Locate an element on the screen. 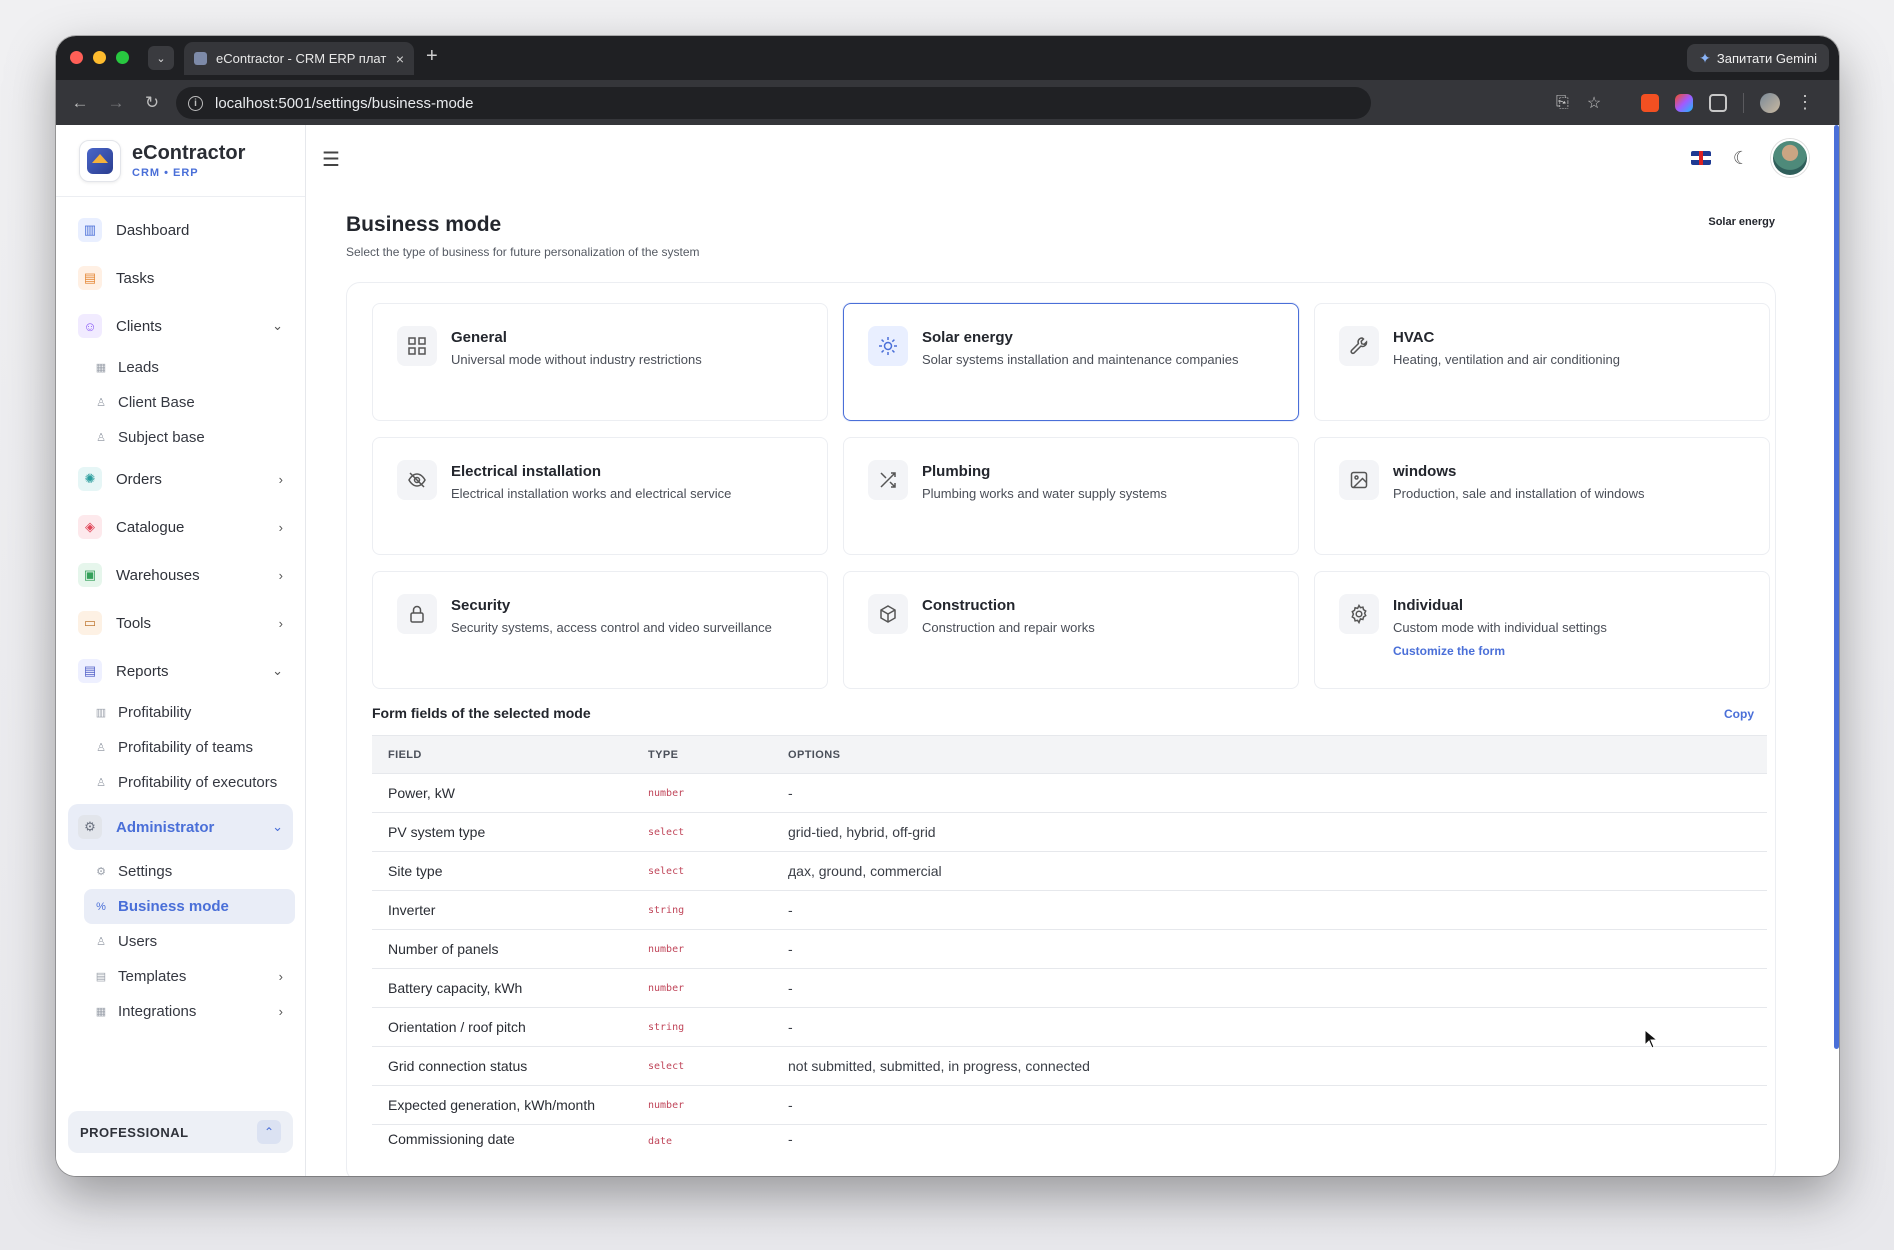 This screenshot has height=1250, width=1894. brand: eContractor CRM • ERP is located at coordinates (180, 161).